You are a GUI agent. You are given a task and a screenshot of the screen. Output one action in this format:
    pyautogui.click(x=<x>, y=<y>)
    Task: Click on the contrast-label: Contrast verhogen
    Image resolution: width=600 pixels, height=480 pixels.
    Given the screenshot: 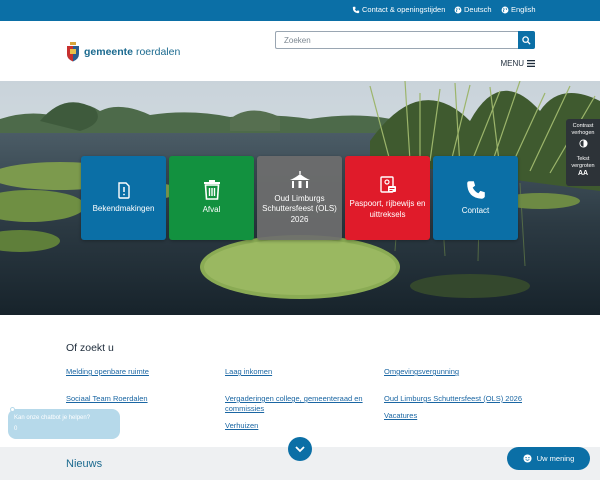 What is the action you would take?
    pyautogui.click(x=583, y=129)
    